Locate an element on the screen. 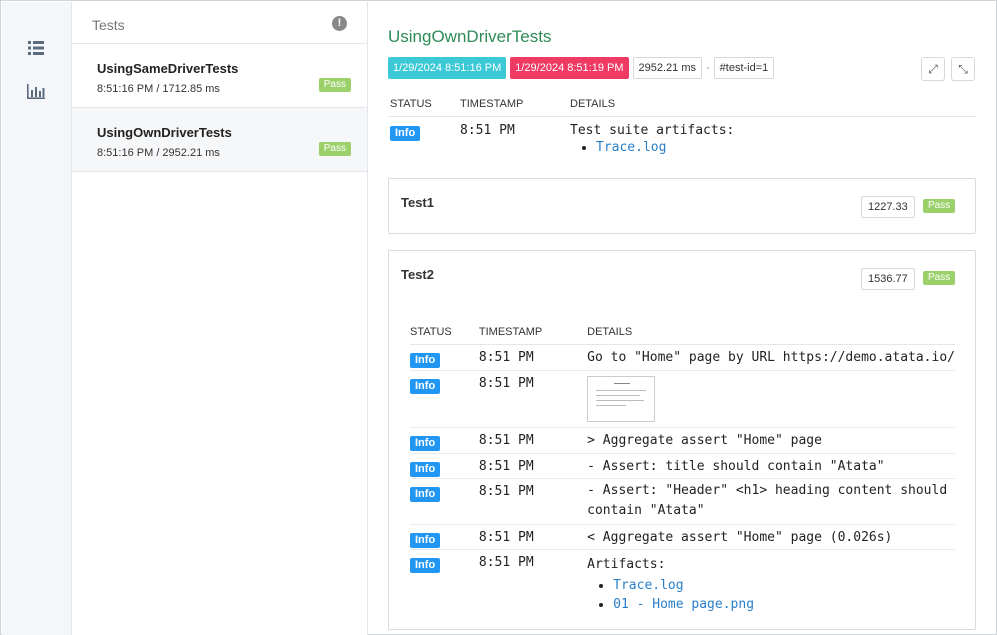  log-text: Artifacts: is located at coordinates (626, 564).